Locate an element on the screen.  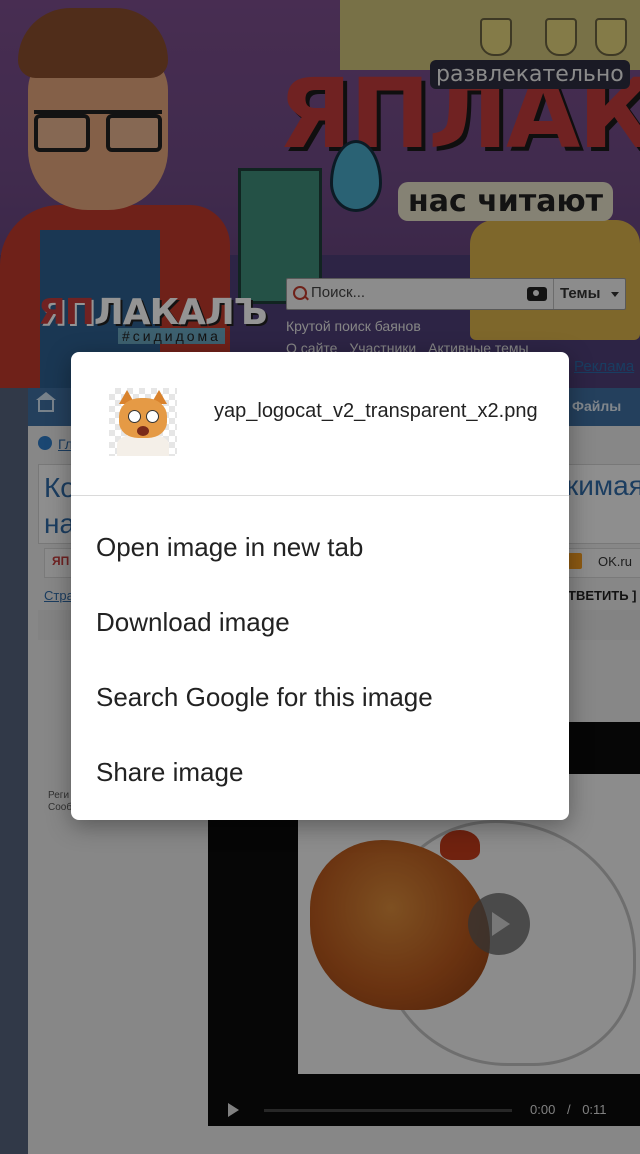
share-image-item: Share image is located at coordinates (320, 772).